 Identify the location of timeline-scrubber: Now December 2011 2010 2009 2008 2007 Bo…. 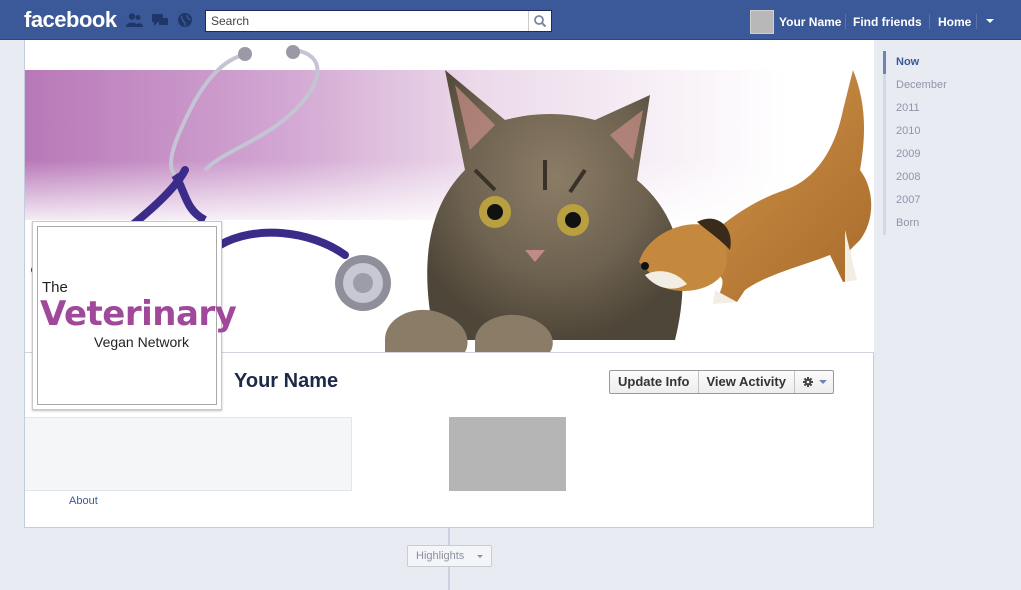
(915, 143).